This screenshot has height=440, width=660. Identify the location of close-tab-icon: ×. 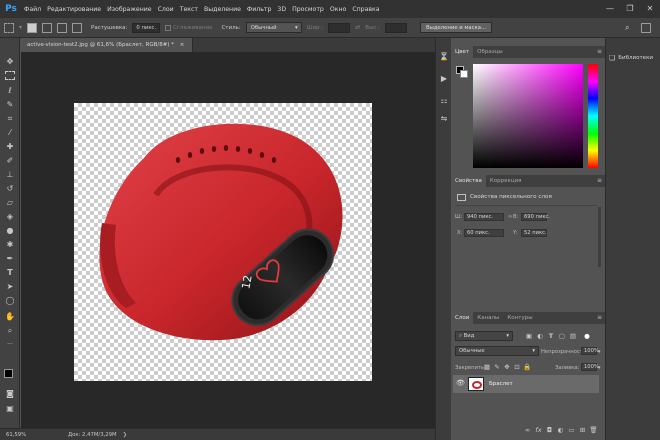
(182, 45).